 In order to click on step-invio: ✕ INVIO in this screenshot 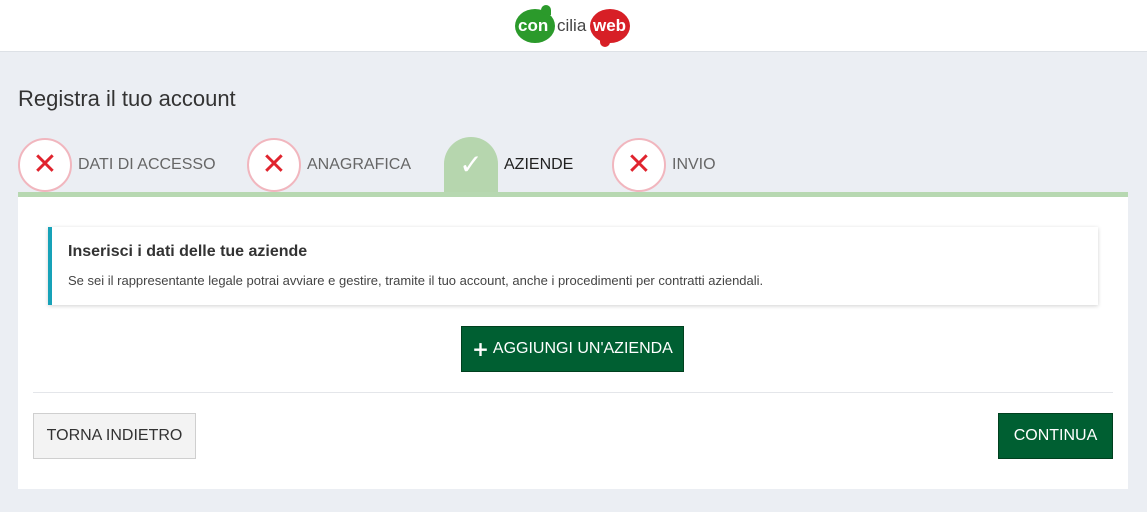, I will do `click(664, 164)`.